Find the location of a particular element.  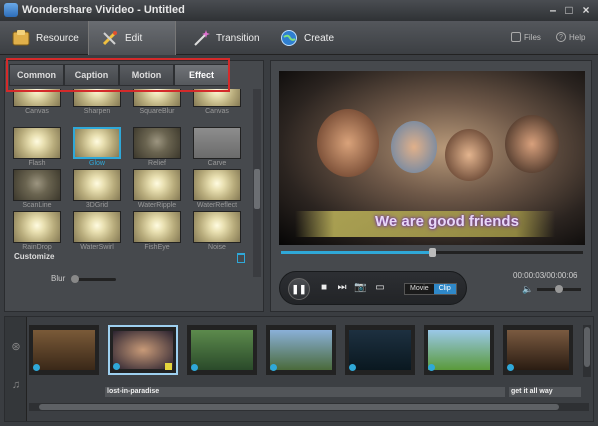

audio-segment-2: get it all way is located at coordinates (545, 392).